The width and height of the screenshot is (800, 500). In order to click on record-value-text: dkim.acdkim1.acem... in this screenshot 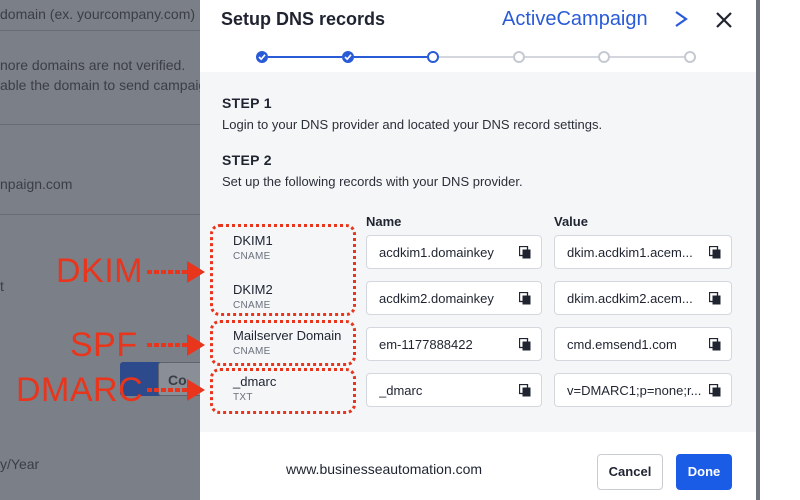, I will do `click(630, 252)`.